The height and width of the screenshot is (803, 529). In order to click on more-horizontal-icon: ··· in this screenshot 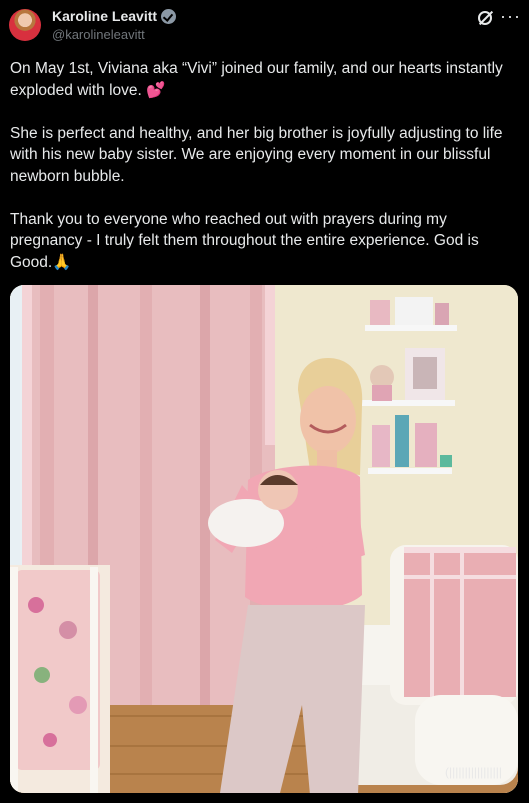, I will do `click(510, 16)`.